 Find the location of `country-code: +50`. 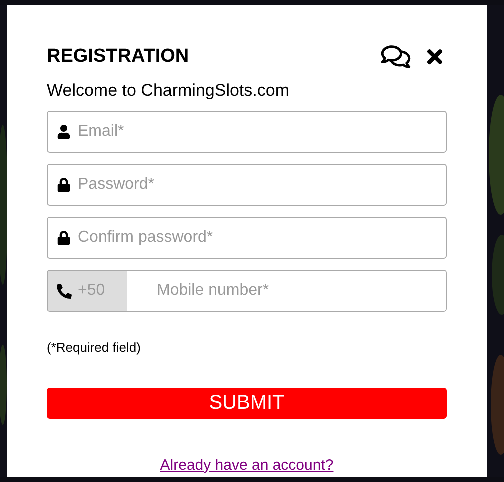

country-code: +50 is located at coordinates (87, 291).